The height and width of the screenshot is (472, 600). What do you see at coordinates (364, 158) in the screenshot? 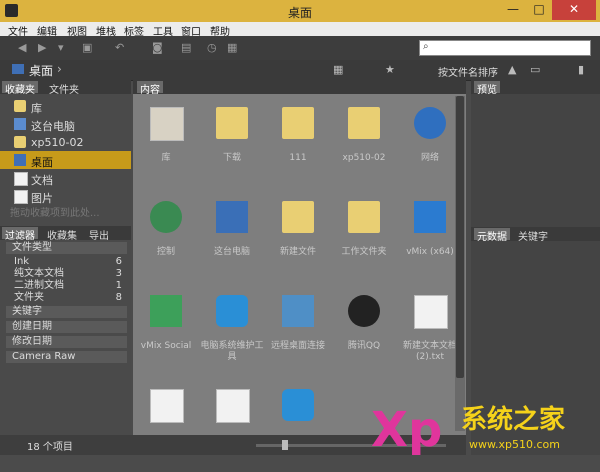
I see `item-label: xp510-02` at bounding box center [364, 158].